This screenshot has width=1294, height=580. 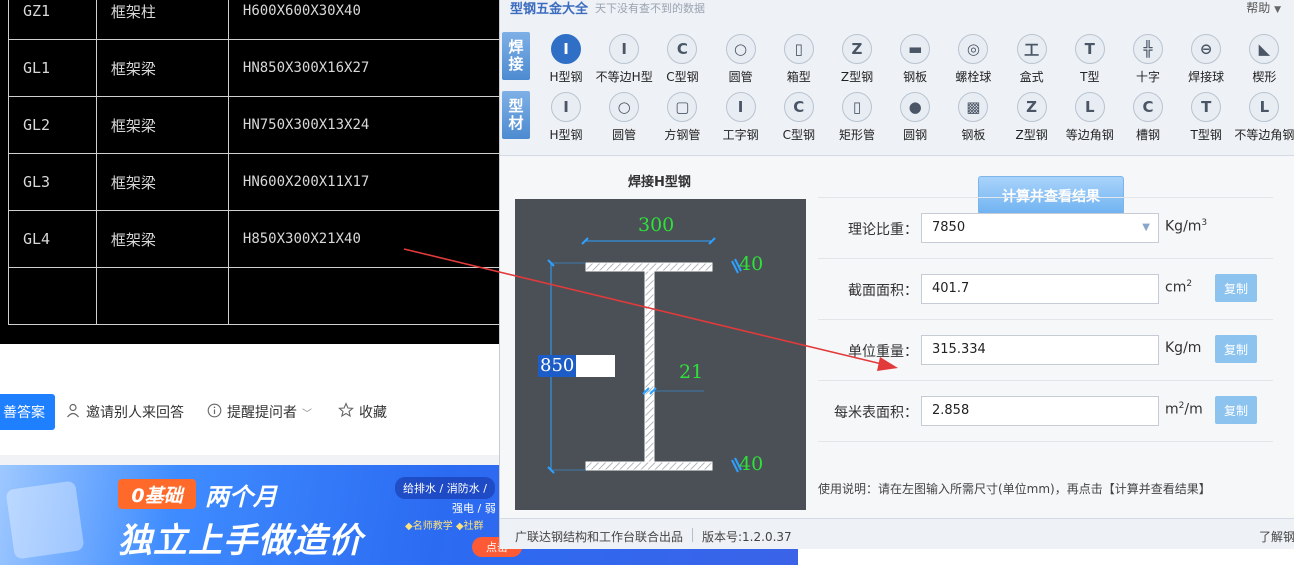 I want to click on field-row: 每米表面积： 2.858 m2/m 复制, so click(x=1045, y=411).